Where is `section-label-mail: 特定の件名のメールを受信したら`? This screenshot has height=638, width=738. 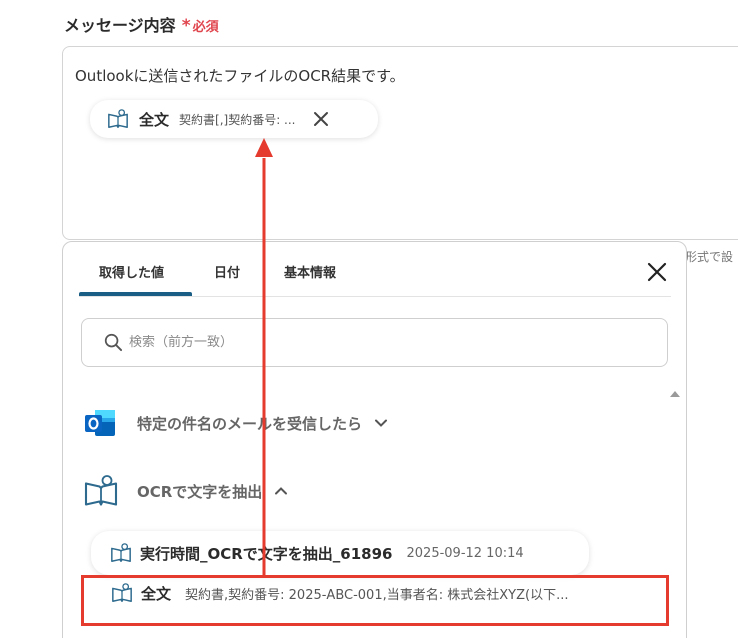
section-label-mail: 特定の件名のメールを受信したら is located at coordinates (250, 423).